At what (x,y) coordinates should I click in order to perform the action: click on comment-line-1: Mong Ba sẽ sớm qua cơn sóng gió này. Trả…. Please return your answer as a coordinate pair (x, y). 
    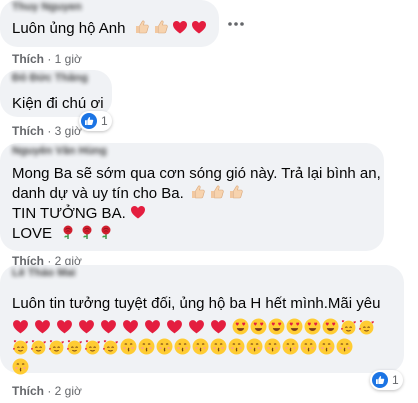
    Looking at the image, I should click on (196, 173).